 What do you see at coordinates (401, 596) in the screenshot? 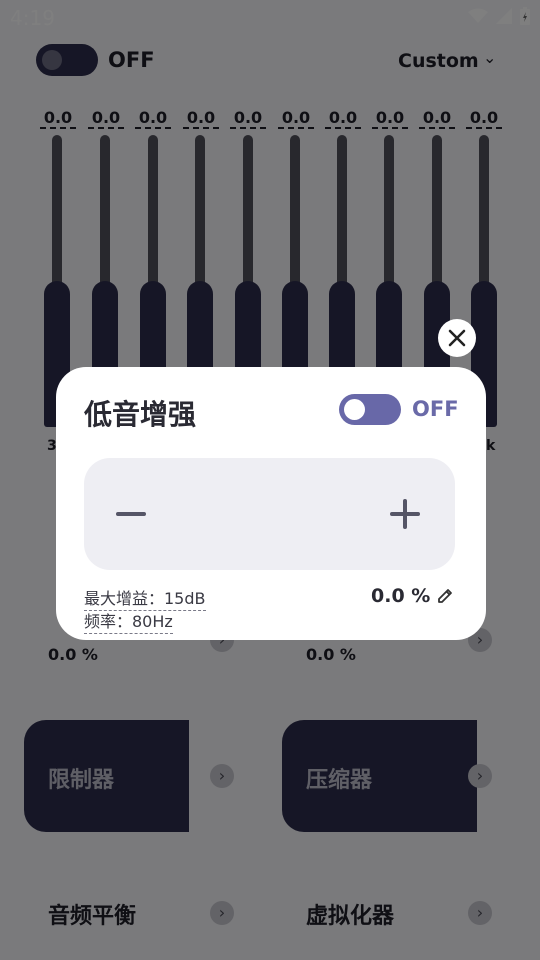
I see `bass-boost-percent: 0.0 %` at bounding box center [401, 596].